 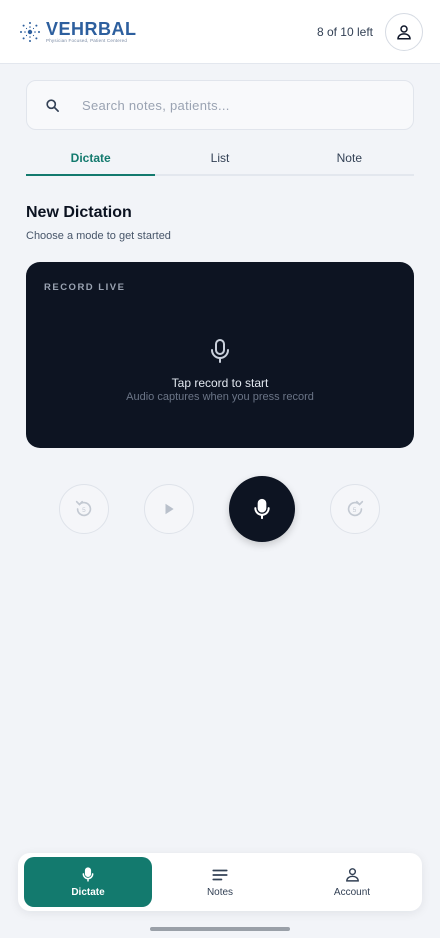 I want to click on rewind-button: 5, so click(x=84, y=509).